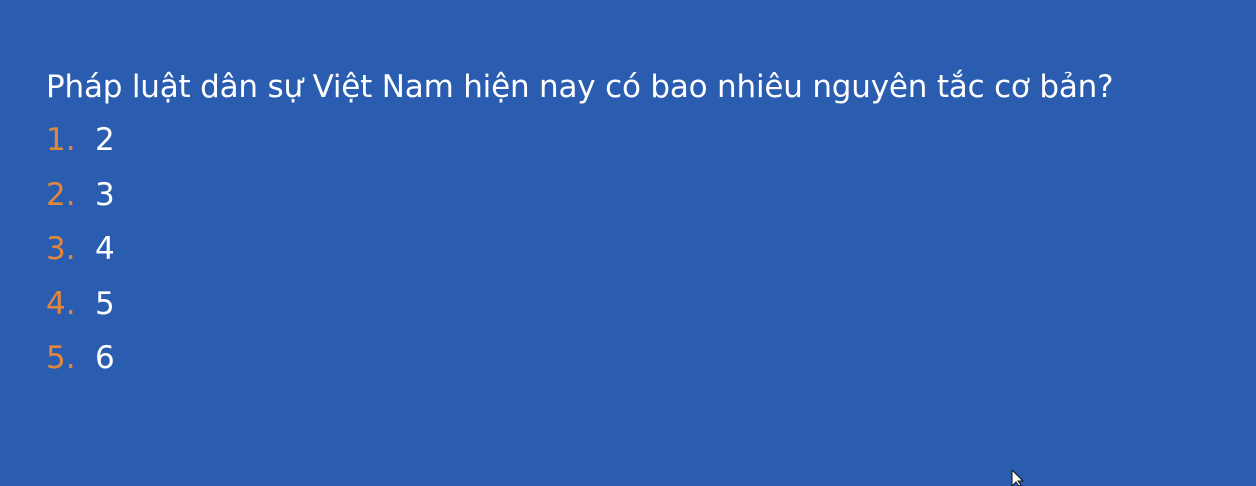  Describe the element at coordinates (61, 358) in the screenshot. I see `option-number: 5.` at that location.